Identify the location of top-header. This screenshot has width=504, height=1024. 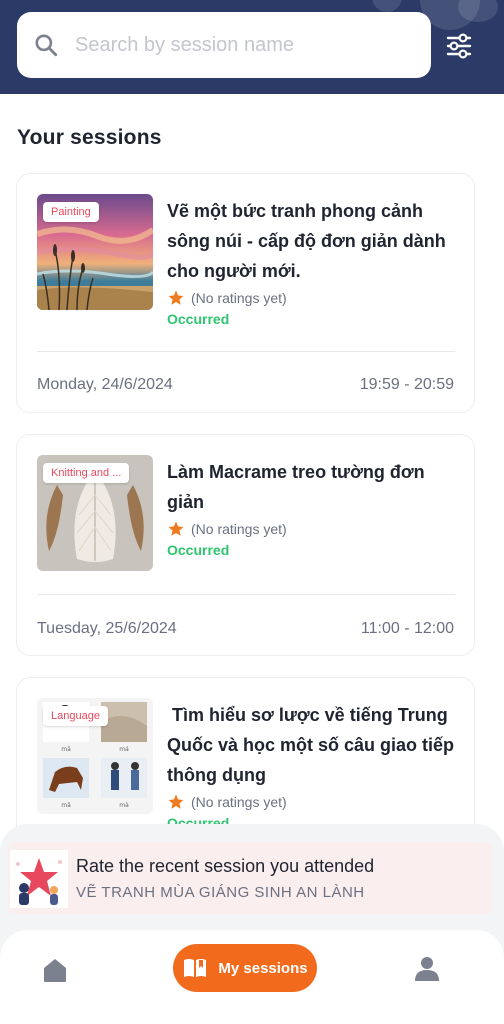
(252, 47).